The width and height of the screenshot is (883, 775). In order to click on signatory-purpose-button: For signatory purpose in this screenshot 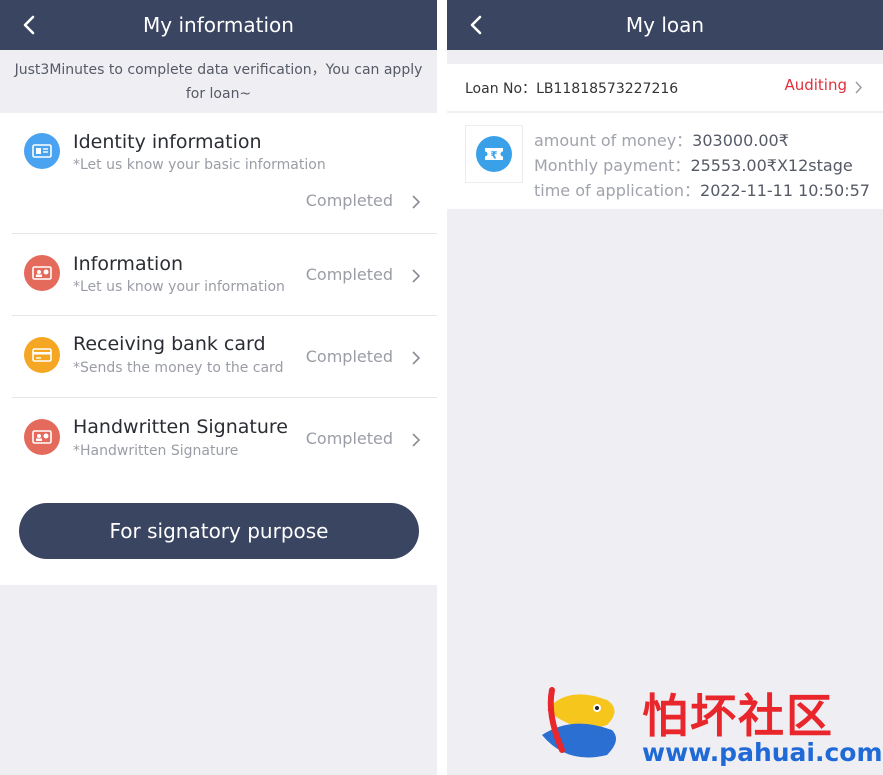, I will do `click(219, 531)`.